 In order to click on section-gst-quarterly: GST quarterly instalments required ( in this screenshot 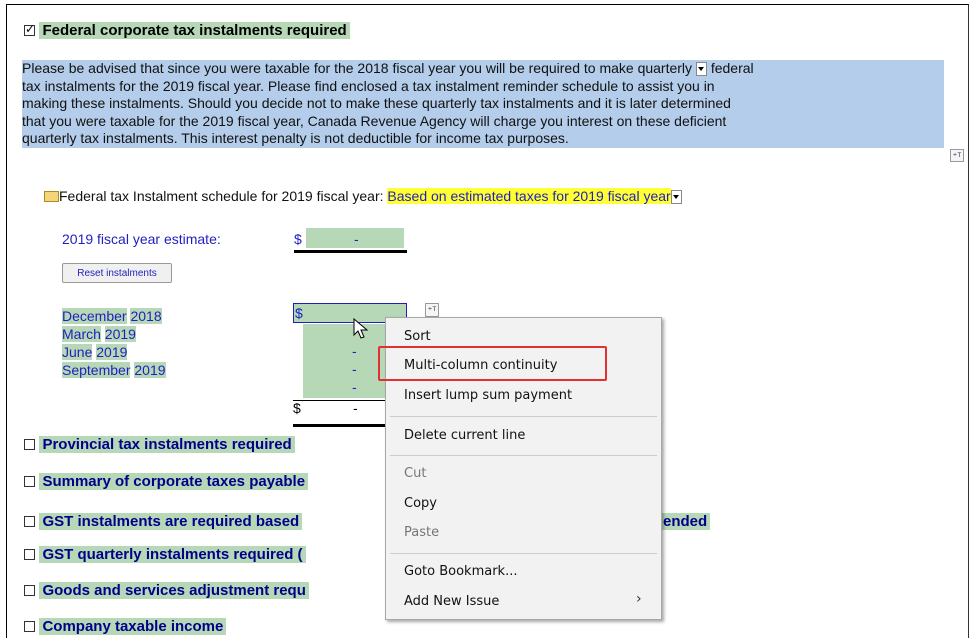, I will do `click(165, 555)`.